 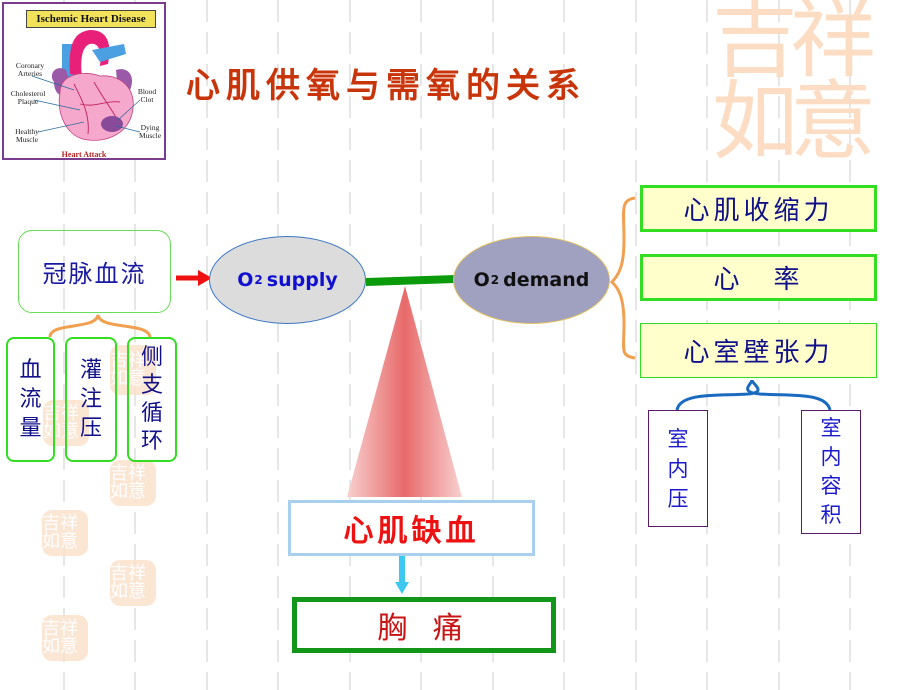 I want to click on factor-char: 环, so click(x=151, y=441).